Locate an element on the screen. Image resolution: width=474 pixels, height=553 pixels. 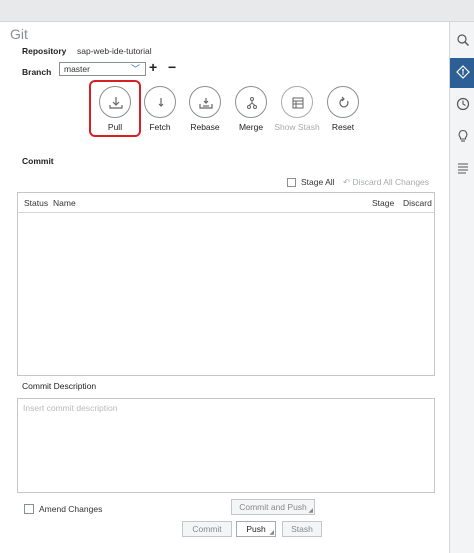
rebase-label: Rebase is located at coordinates (205, 127).